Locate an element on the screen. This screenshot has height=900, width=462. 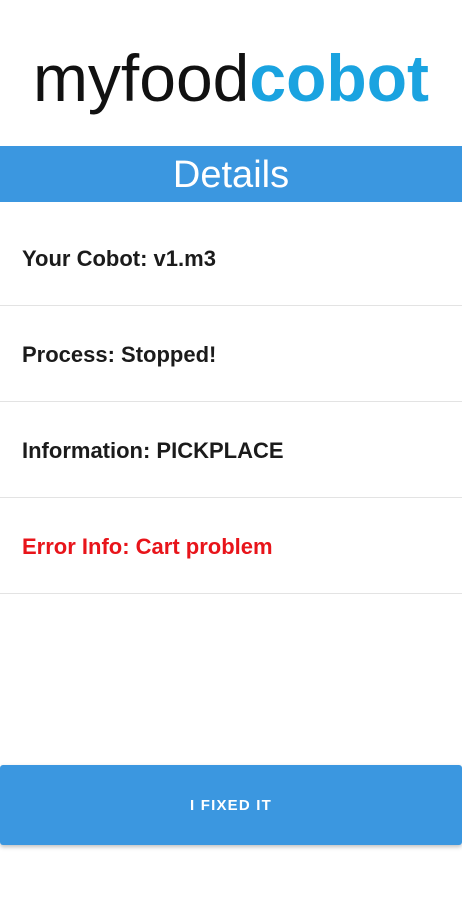
detail-row-error: Error Info: Cart problem is located at coordinates (231, 546).